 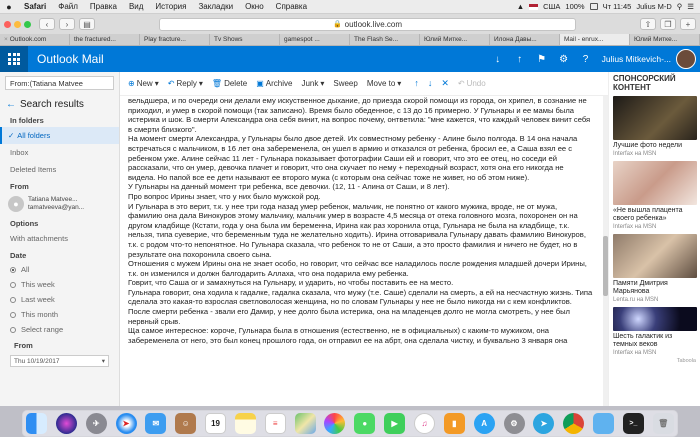 What do you see at coordinates (9, 7) in the screenshot?
I see `apple-icon: ●` at bounding box center [9, 7].